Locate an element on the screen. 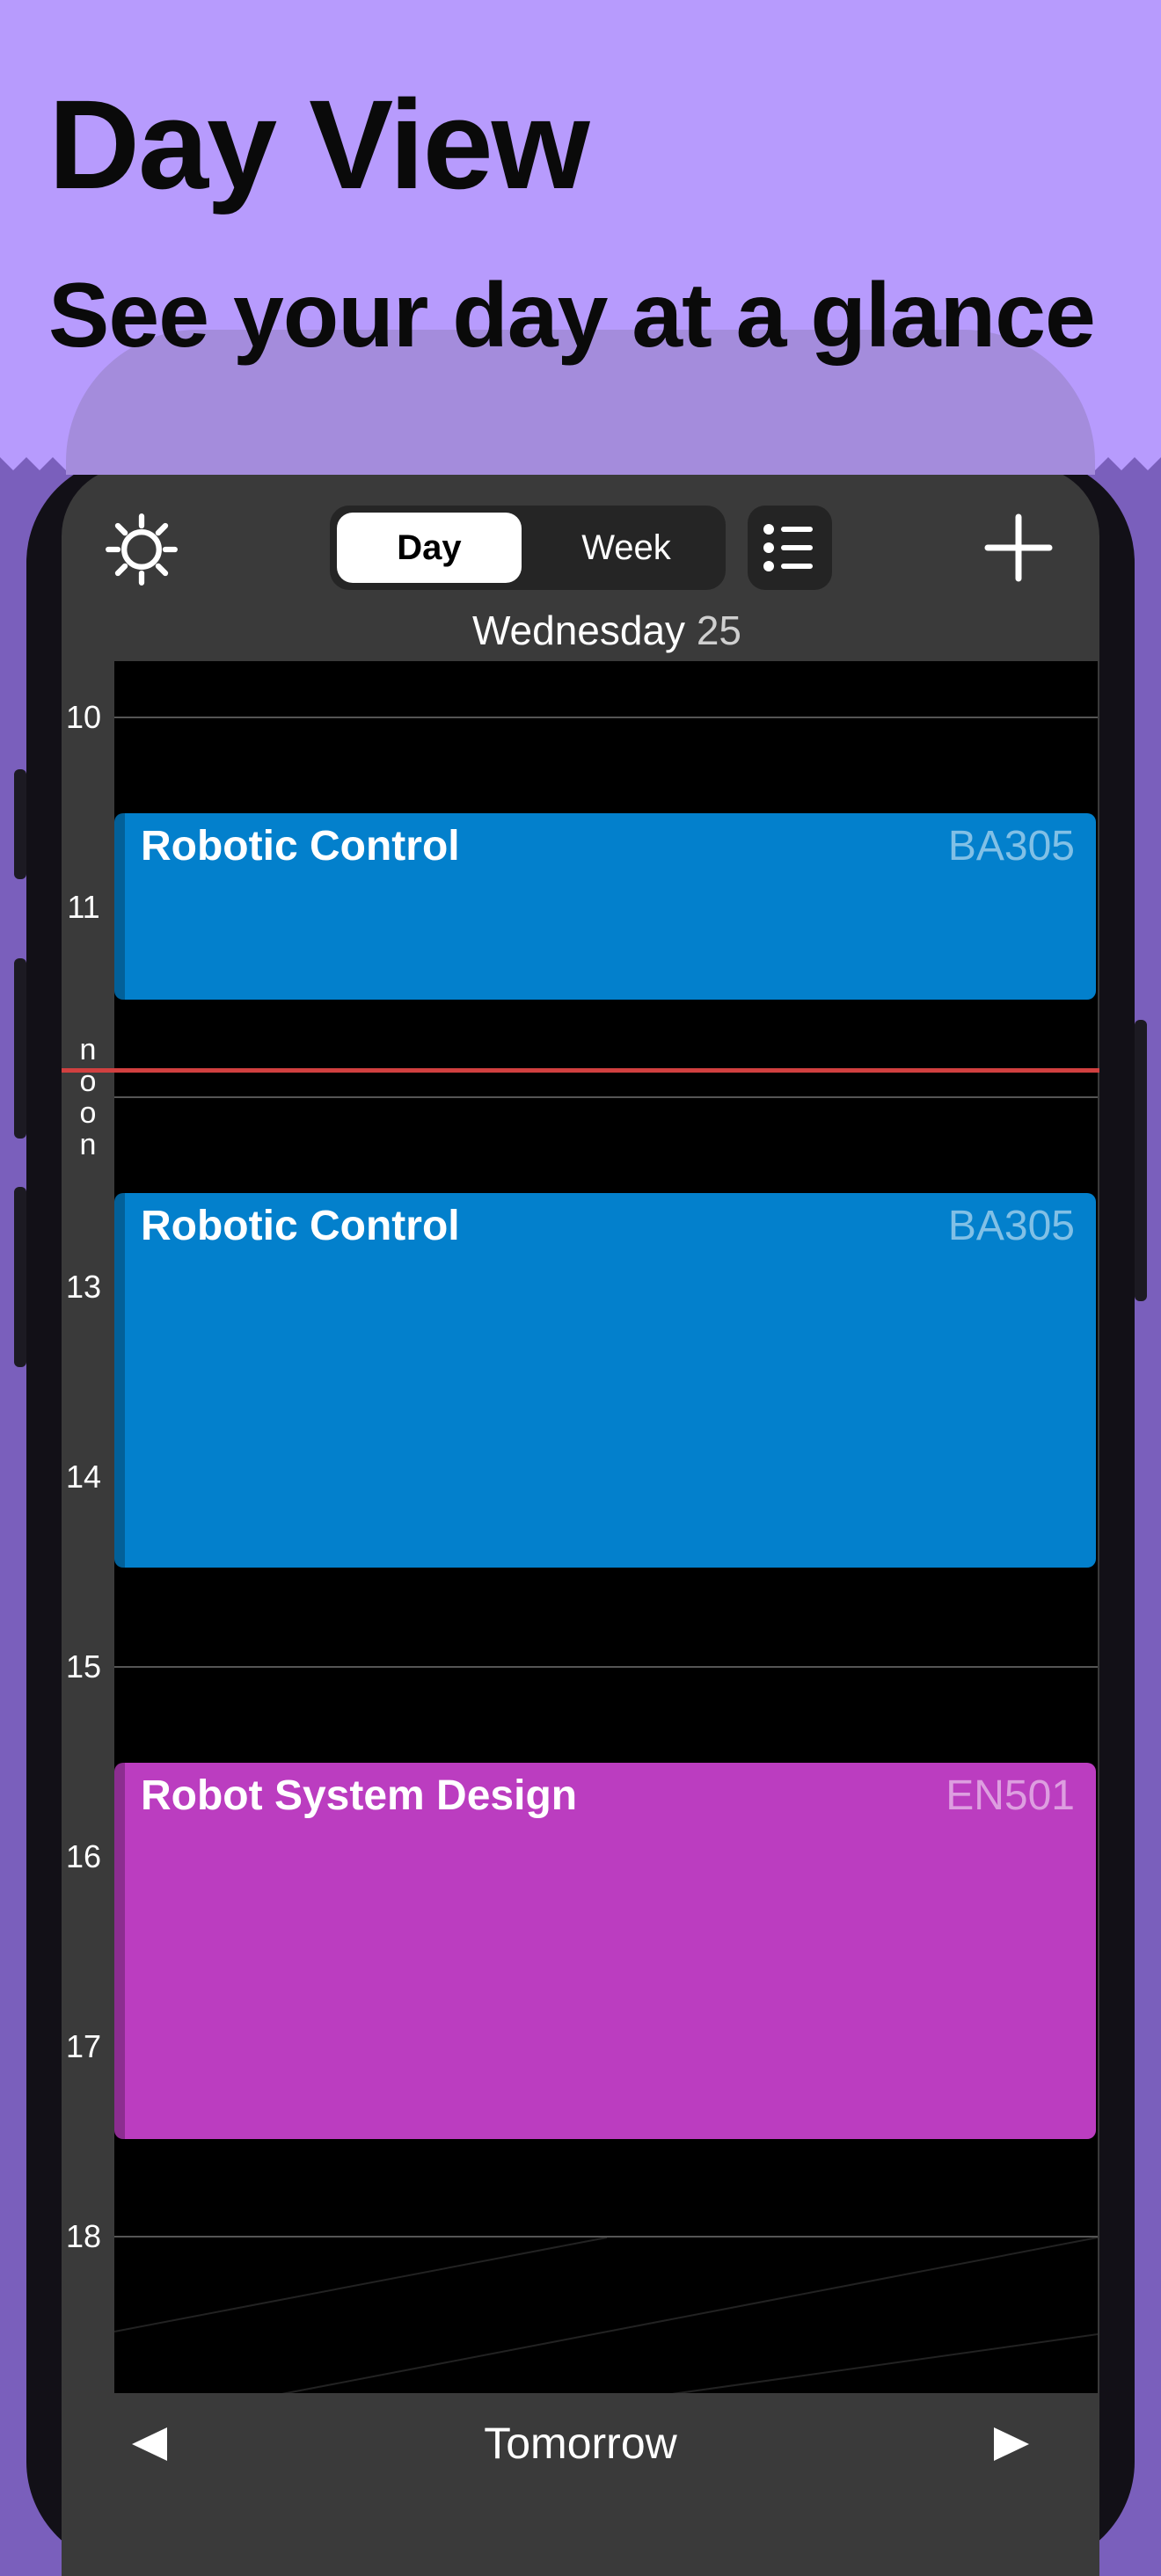 Image resolution: width=1161 pixels, height=2576 pixels. list-view-button is located at coordinates (790, 548).